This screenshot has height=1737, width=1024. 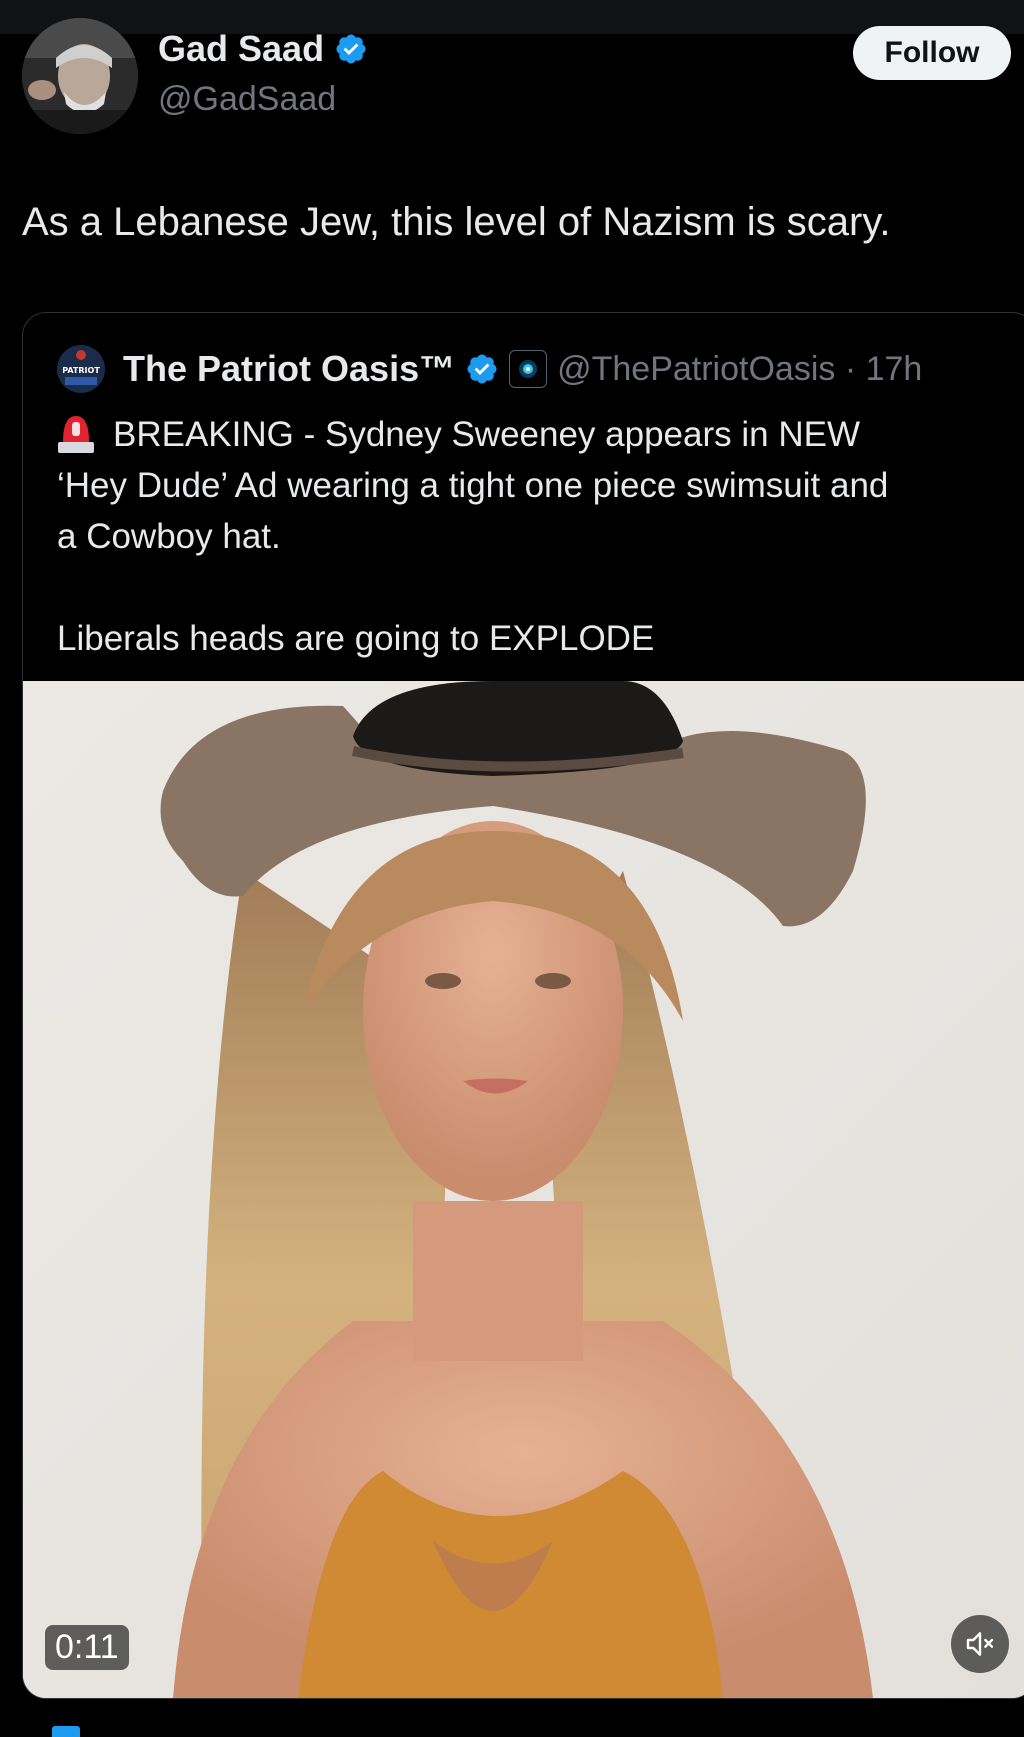 I want to click on quoted-line-3: a Cowboy hat., so click(x=169, y=536).